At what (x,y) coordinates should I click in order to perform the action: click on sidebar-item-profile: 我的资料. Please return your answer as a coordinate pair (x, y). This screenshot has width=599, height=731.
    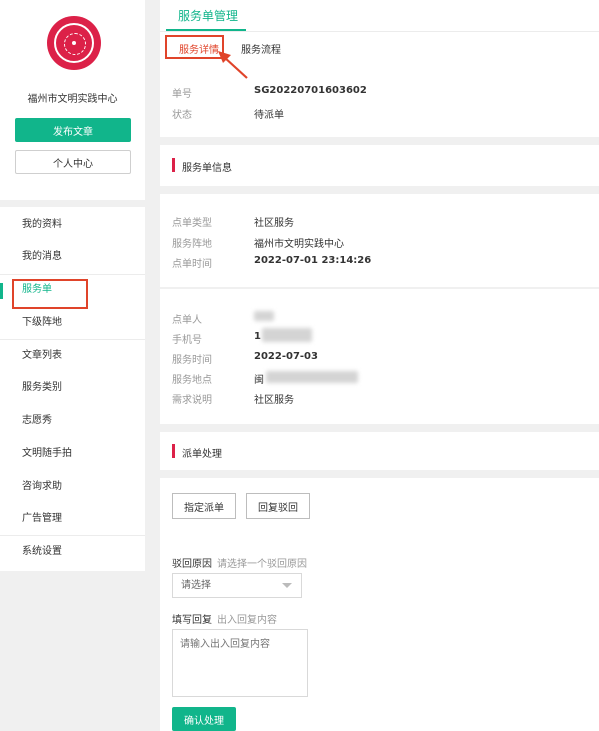
    Looking at the image, I should click on (72, 225).